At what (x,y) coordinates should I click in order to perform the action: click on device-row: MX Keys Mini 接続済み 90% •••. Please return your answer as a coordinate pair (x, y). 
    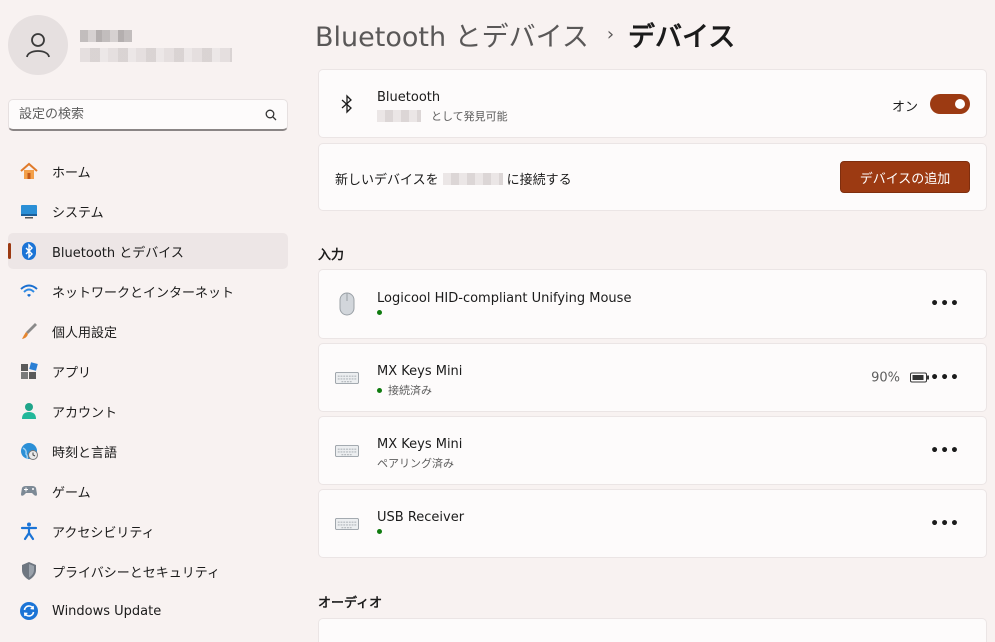
    Looking at the image, I should click on (652, 377).